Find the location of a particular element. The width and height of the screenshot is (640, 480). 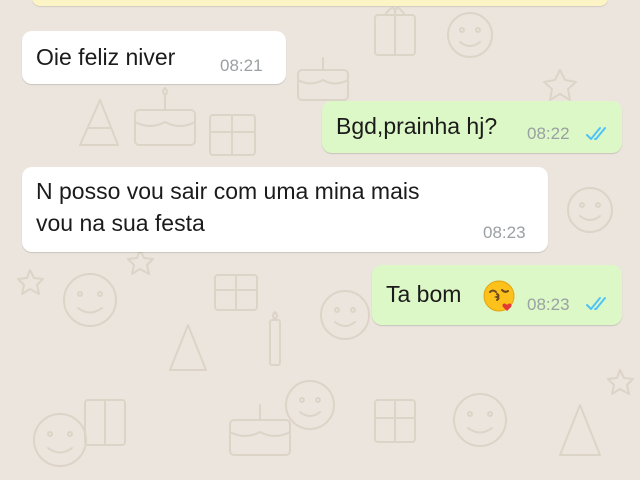

outgoing-message-bubble: Bgd,prainha hj? 08:22 is located at coordinates (472, 127).